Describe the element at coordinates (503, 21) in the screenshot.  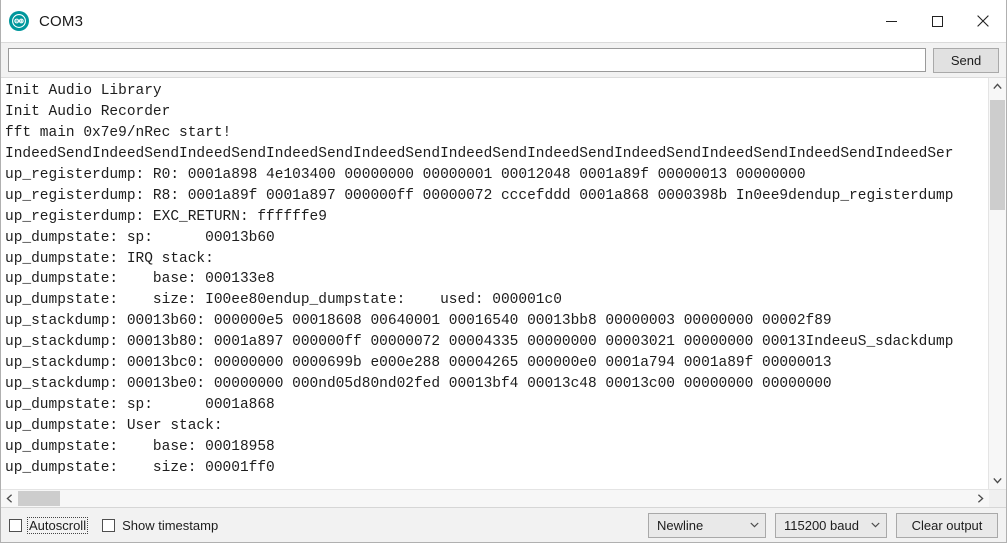
I see `title-bar: COM3` at that location.